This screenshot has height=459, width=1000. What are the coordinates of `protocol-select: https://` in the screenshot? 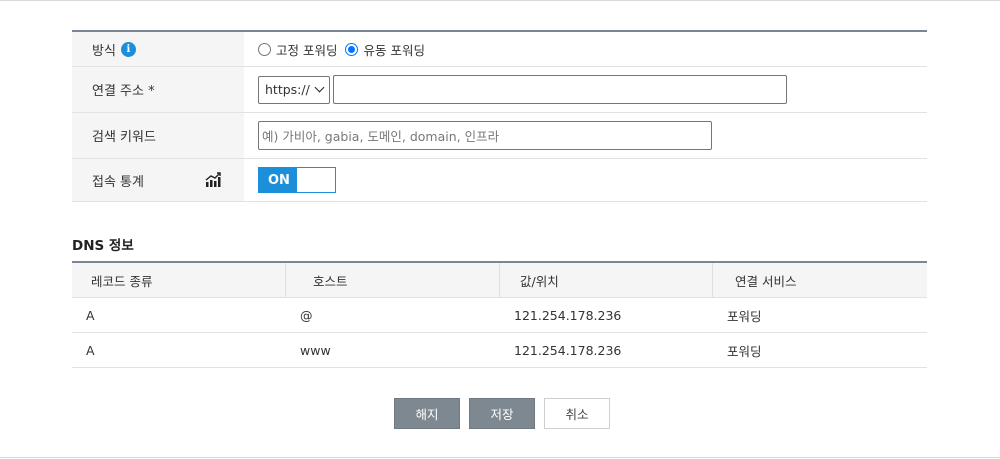 It's located at (294, 89).